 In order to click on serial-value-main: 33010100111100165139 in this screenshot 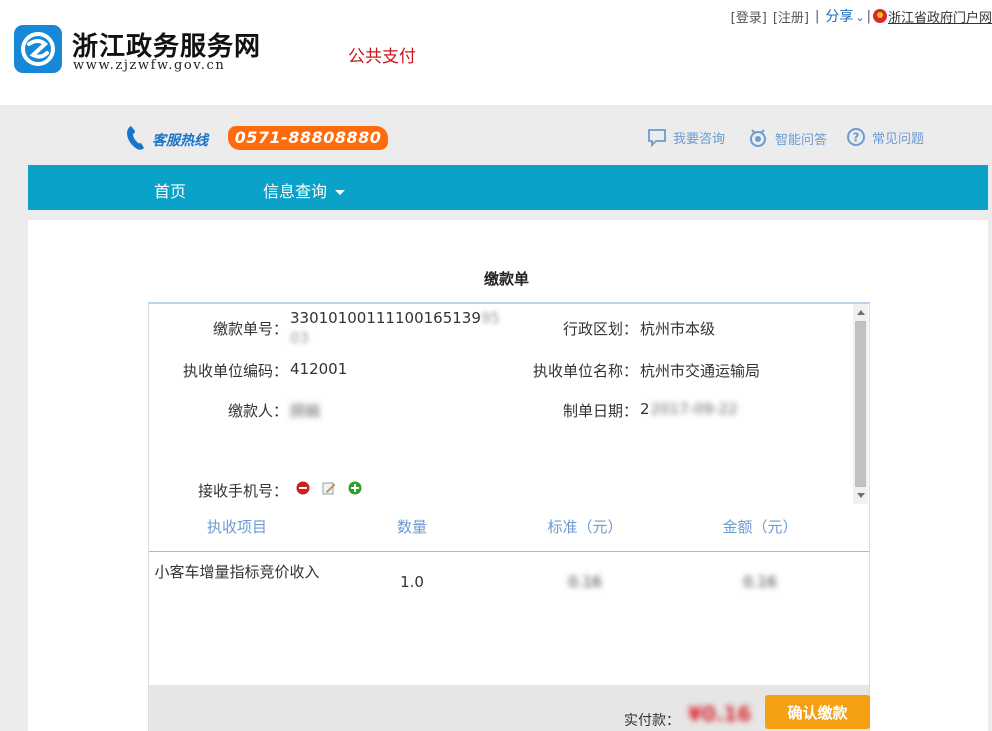, I will do `click(385, 318)`.